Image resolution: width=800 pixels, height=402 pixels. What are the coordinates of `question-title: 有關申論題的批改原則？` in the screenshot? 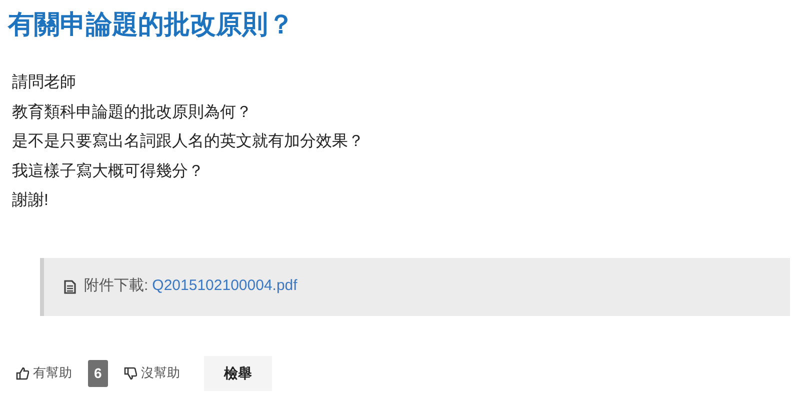 It's located at (151, 24).